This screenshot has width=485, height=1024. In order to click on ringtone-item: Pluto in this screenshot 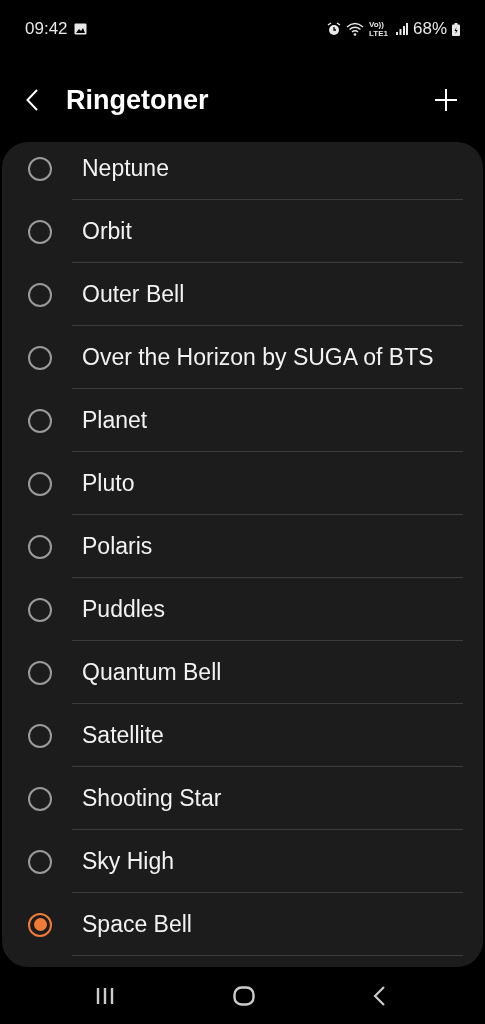, I will do `click(242, 483)`.